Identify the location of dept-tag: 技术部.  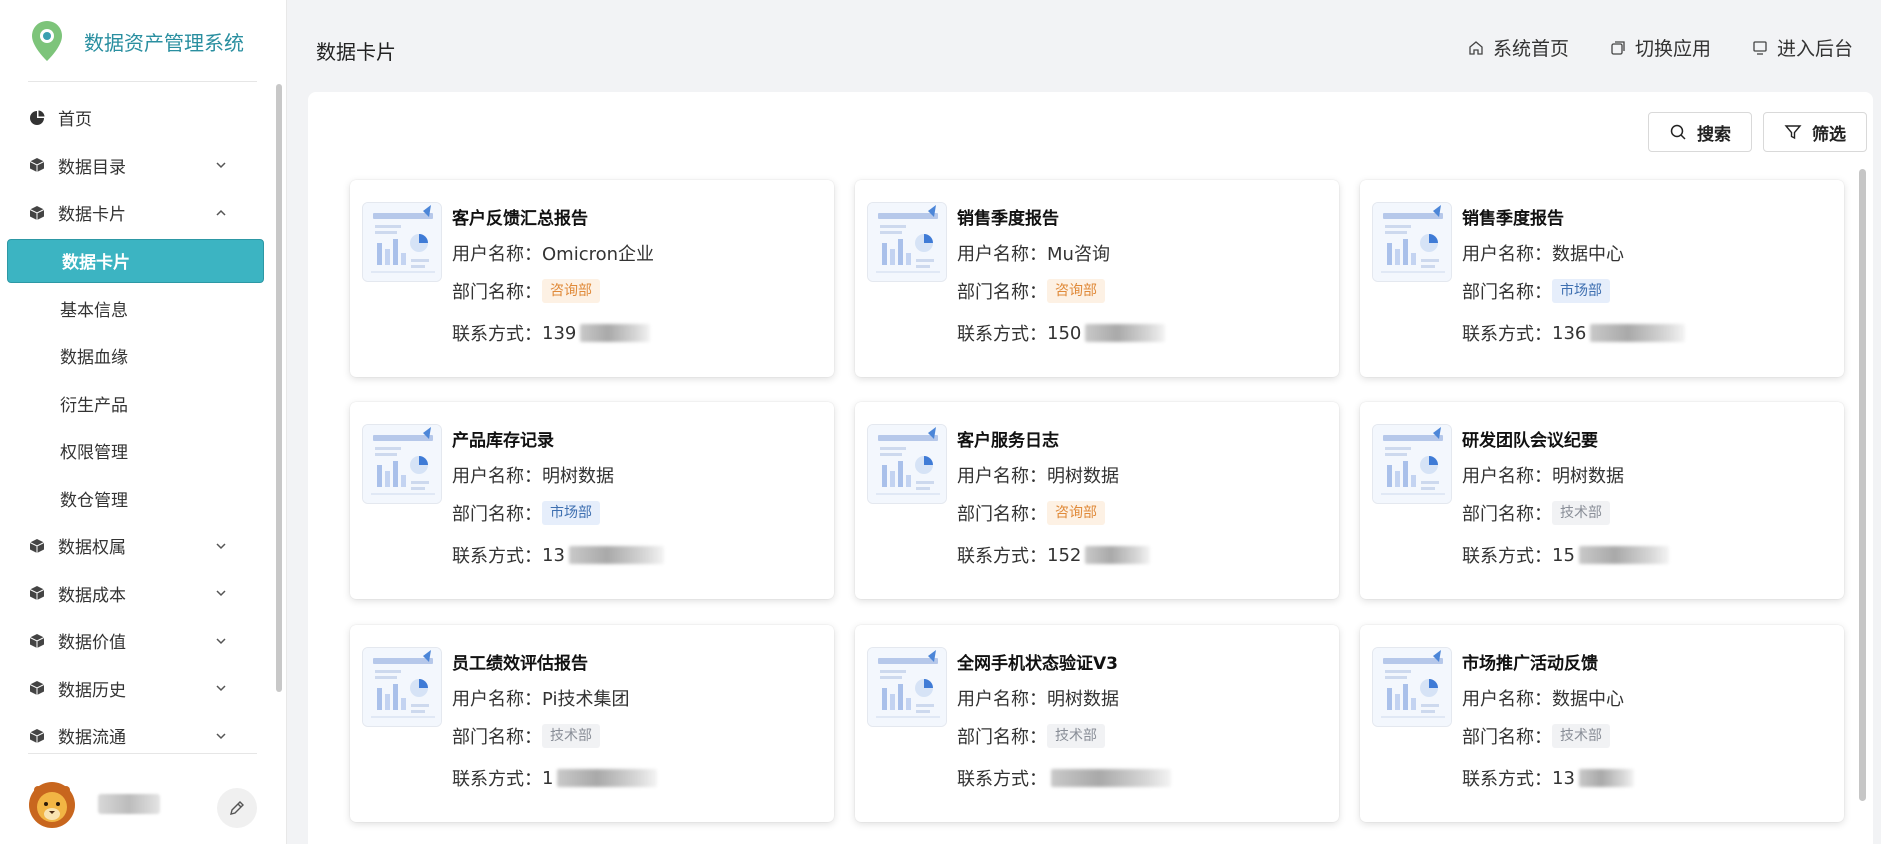
(1581, 736).